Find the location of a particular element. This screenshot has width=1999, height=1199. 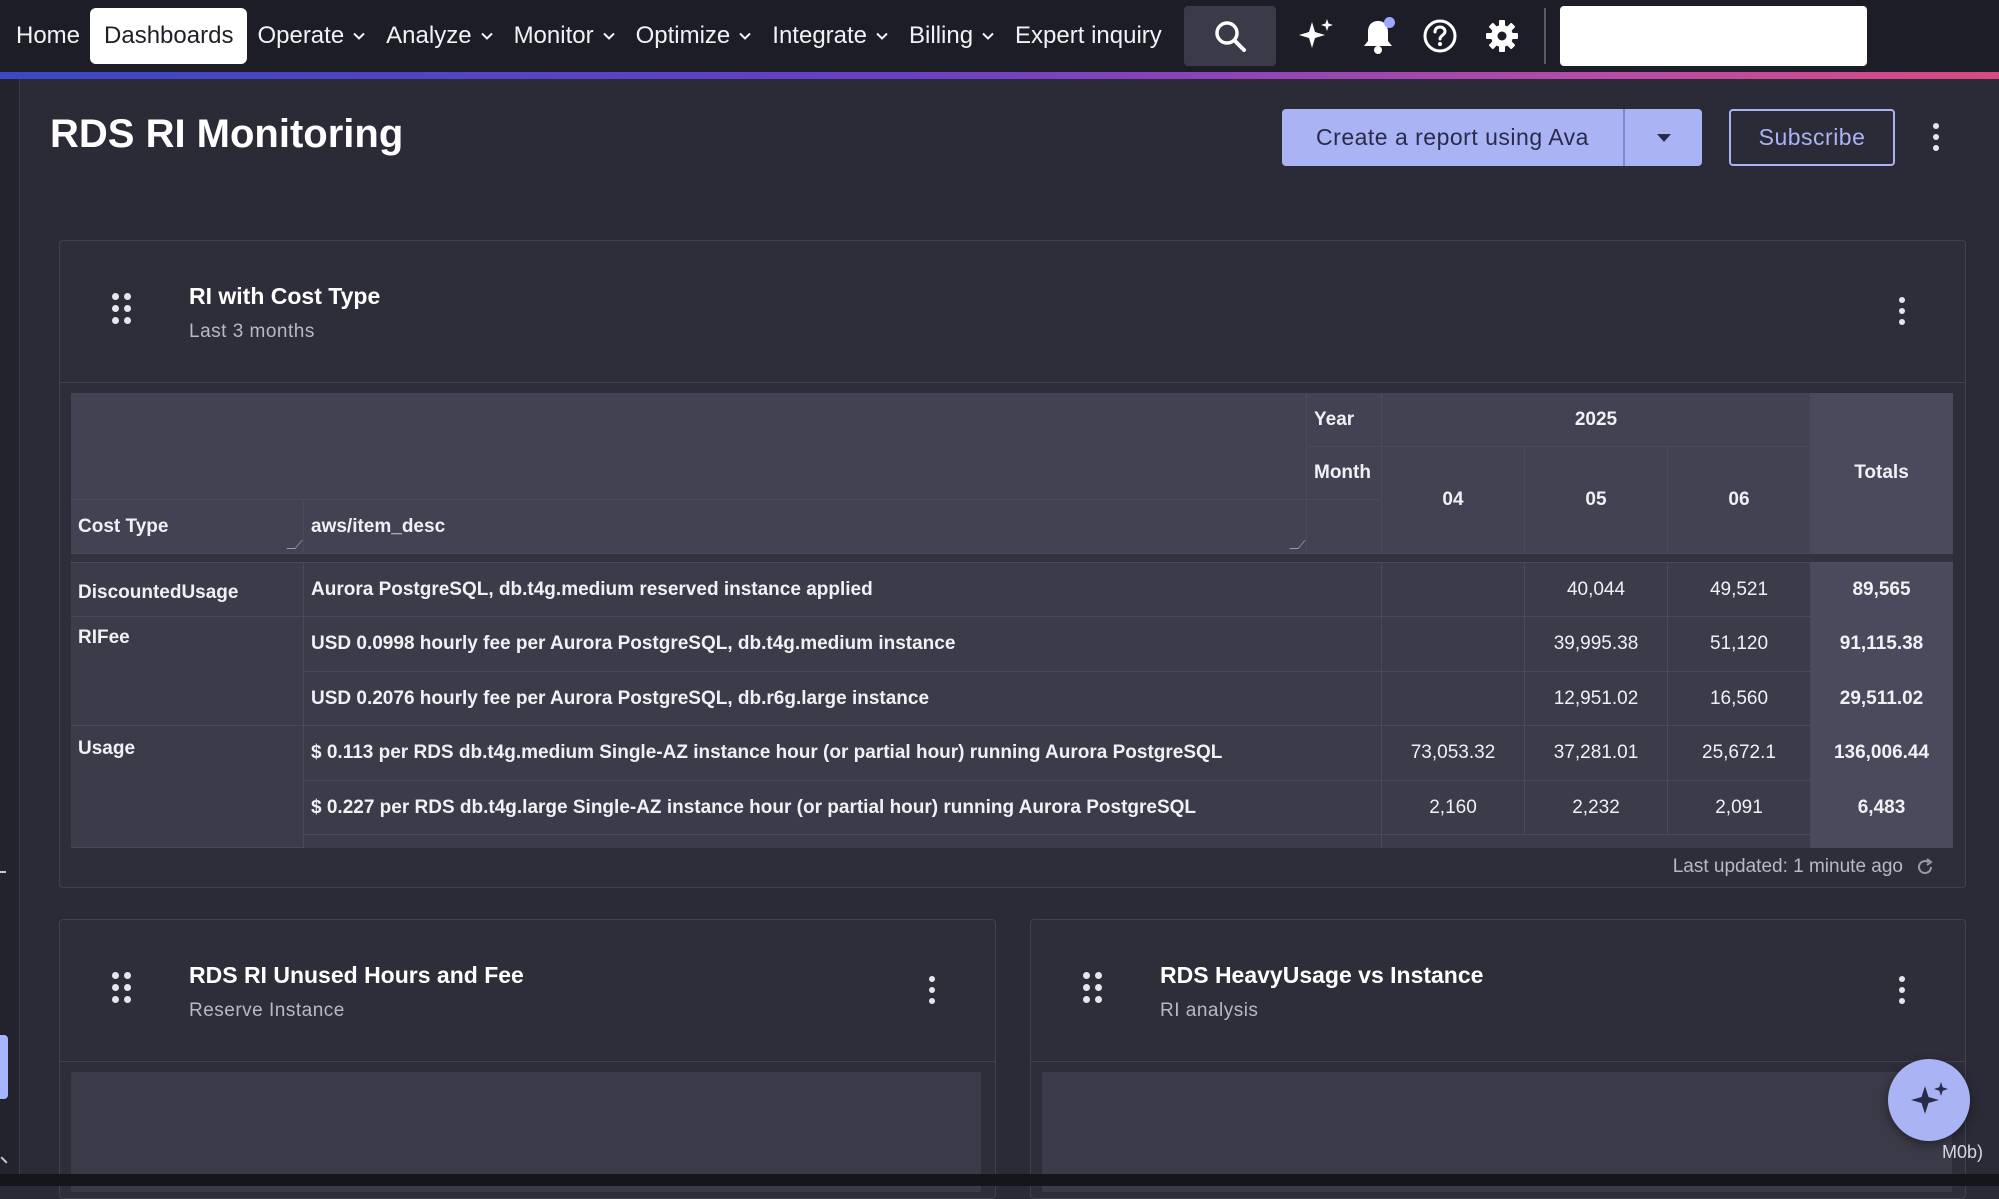

table-cell-total: 6,483 is located at coordinates (1882, 808).